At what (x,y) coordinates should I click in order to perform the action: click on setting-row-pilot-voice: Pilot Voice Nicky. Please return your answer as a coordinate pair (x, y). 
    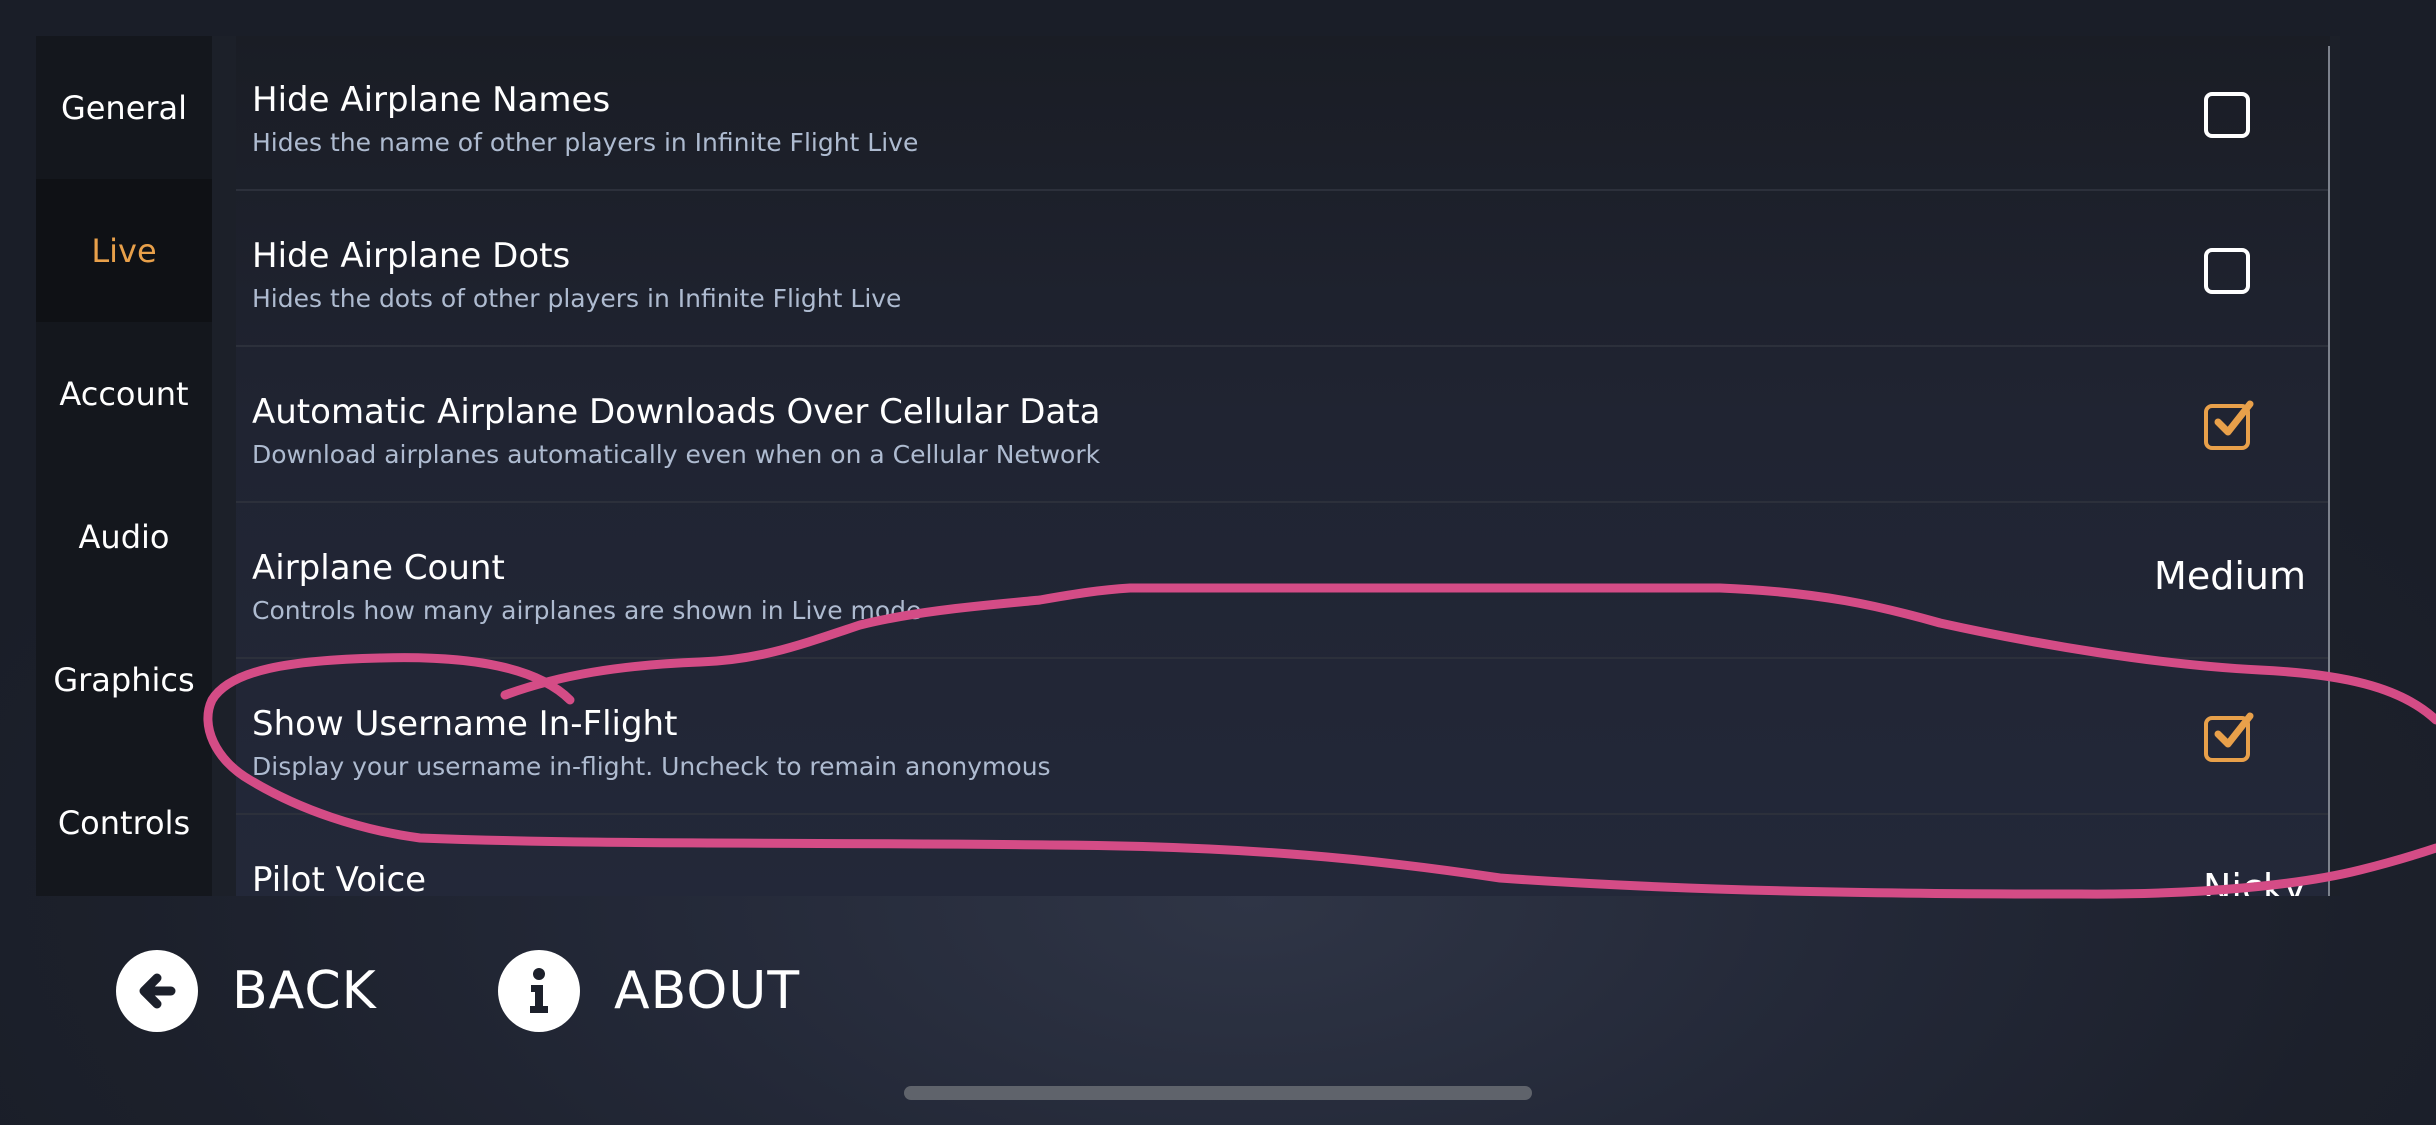
    Looking at the image, I should click on (1283, 856).